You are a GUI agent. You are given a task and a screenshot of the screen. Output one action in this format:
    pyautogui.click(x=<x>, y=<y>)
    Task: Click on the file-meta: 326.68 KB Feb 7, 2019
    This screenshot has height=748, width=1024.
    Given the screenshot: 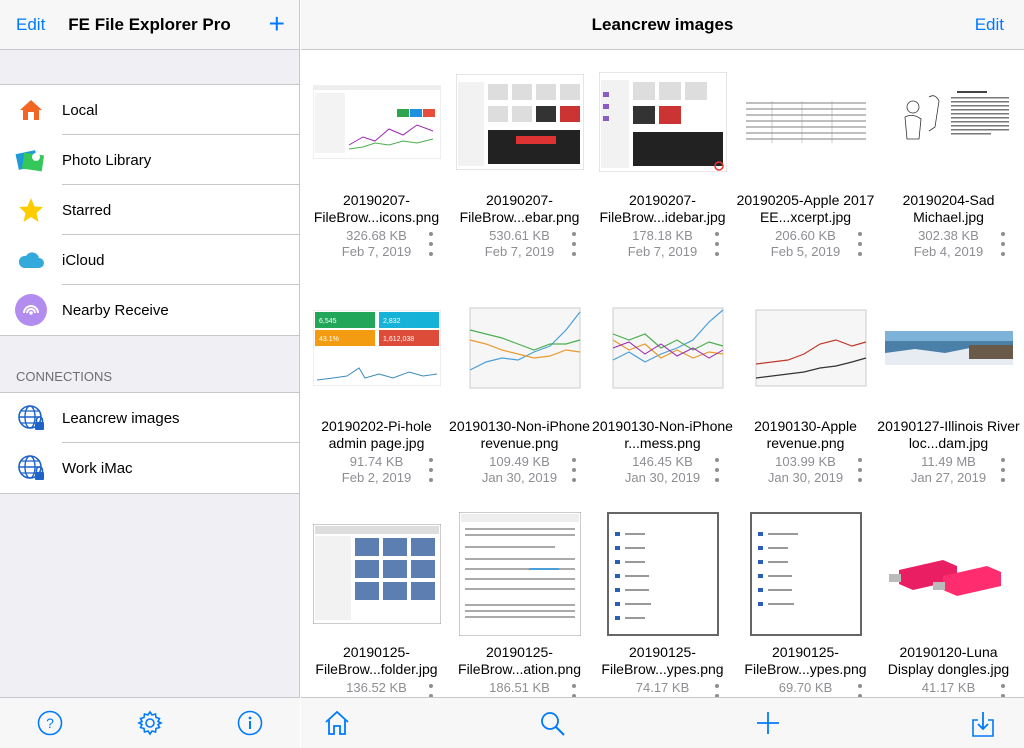 What is the action you would take?
    pyautogui.click(x=376, y=244)
    